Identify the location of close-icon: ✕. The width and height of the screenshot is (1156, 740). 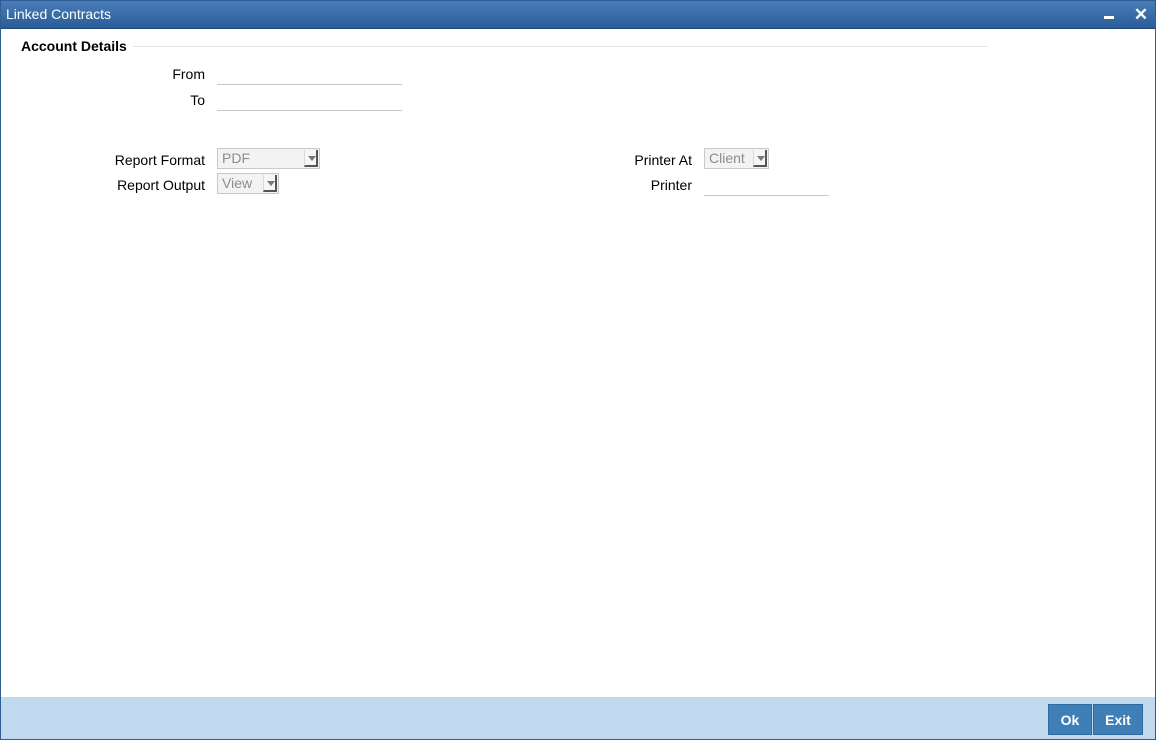
(1141, 14).